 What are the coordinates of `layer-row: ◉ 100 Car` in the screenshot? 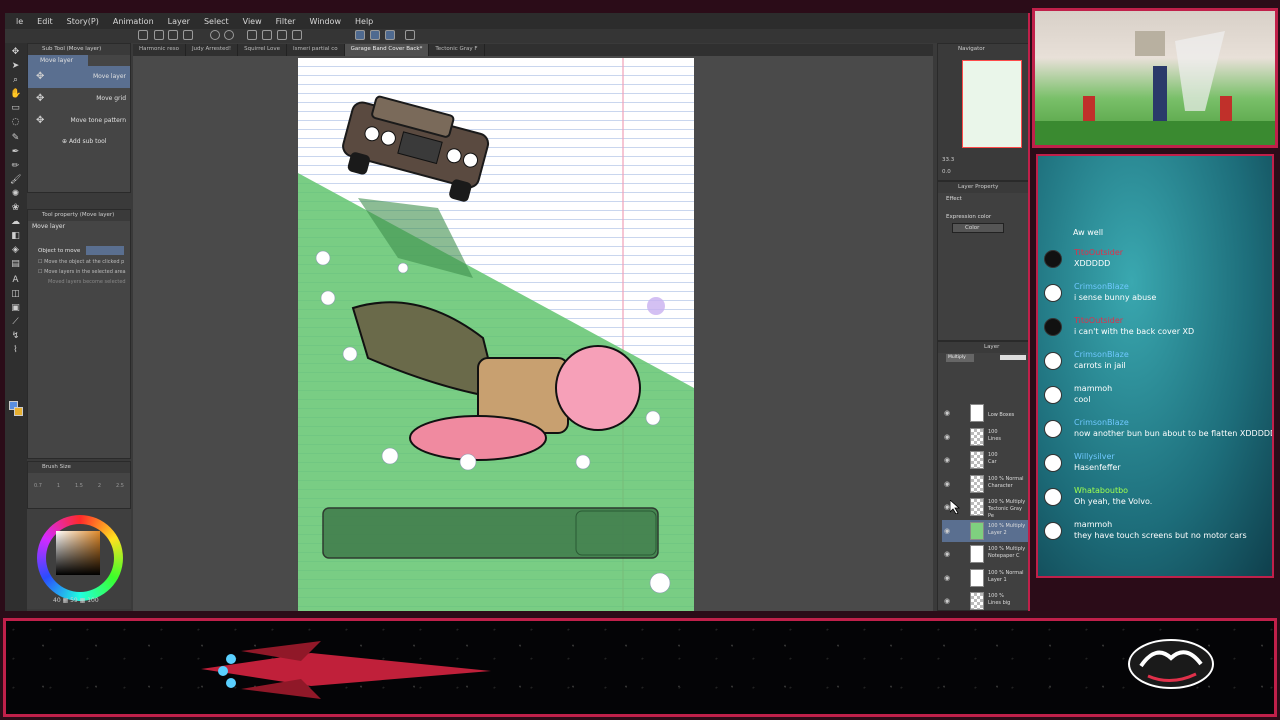 It's located at (985, 460).